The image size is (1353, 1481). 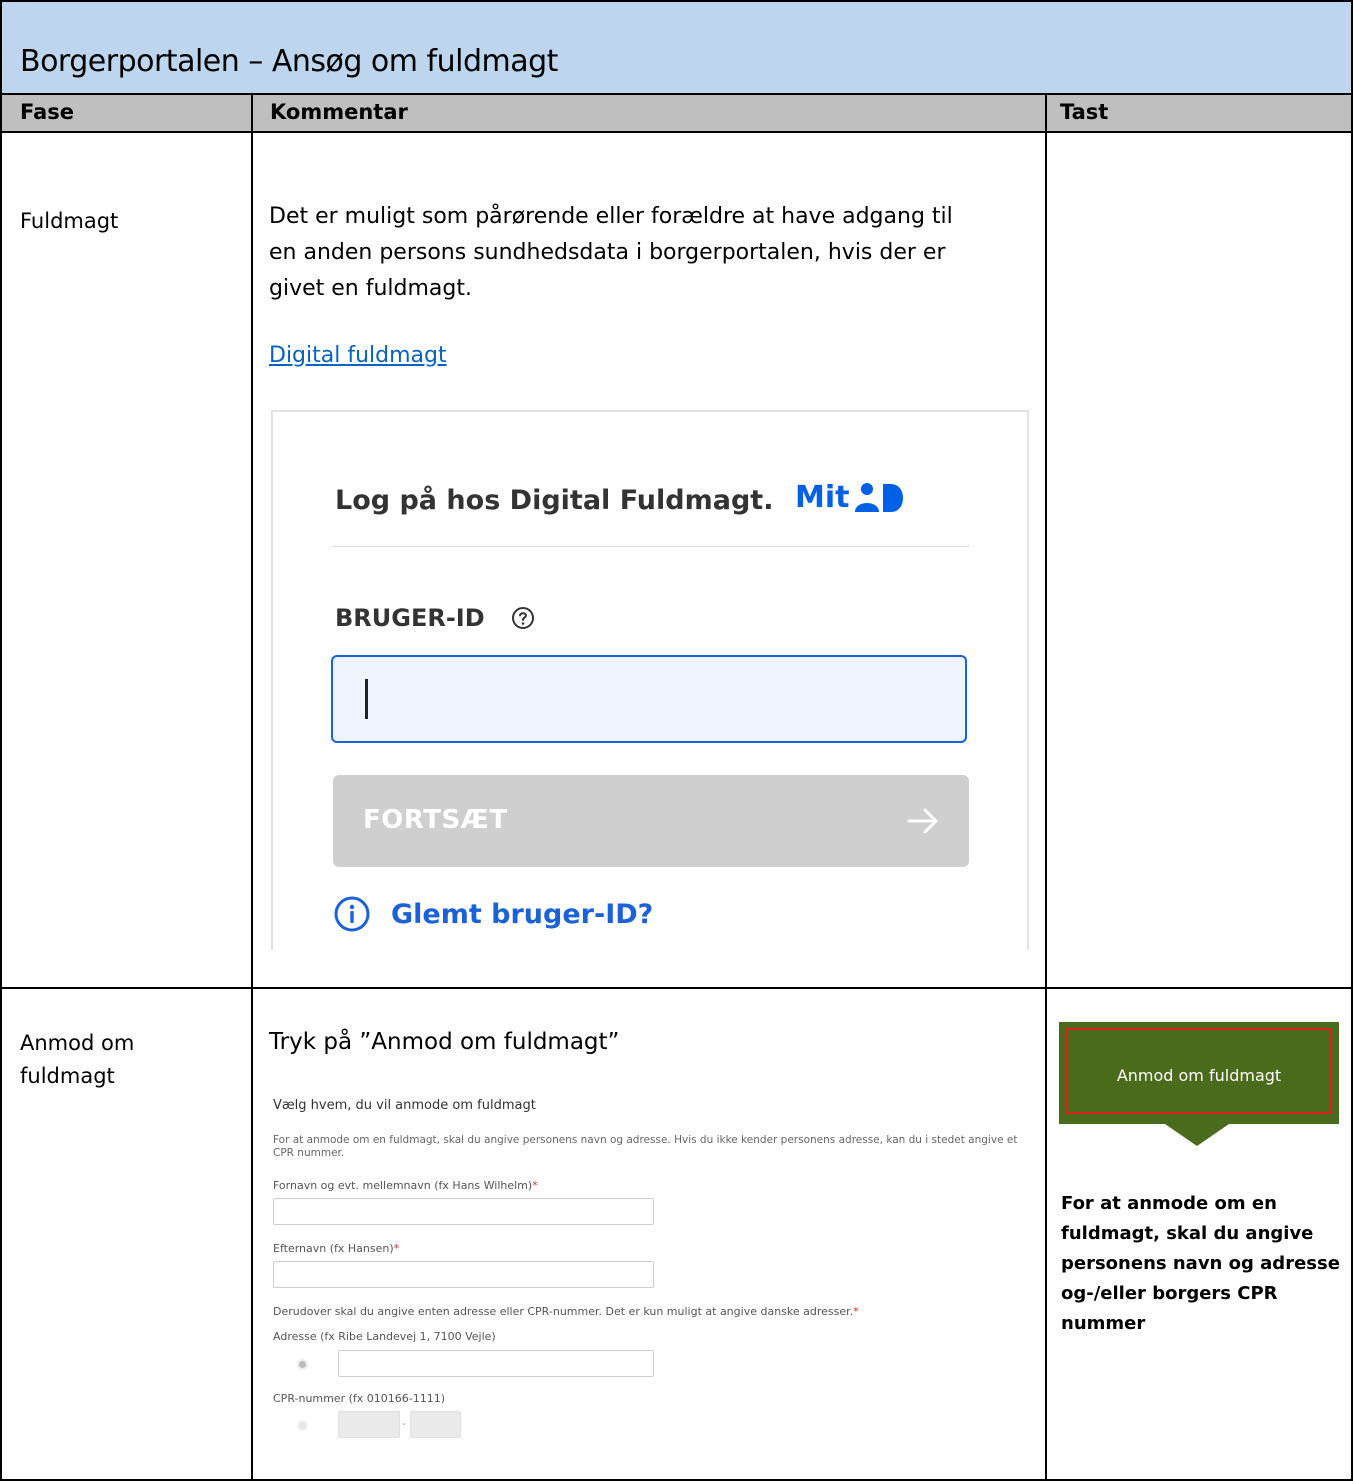 I want to click on tast-note-line: fuldmagt, skal du angive, so click(x=1187, y=1233).